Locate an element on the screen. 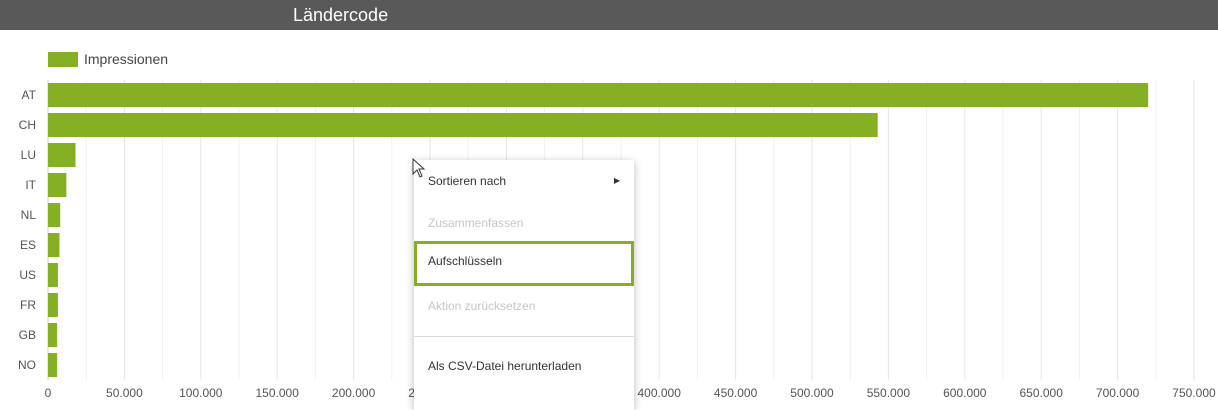 This screenshot has width=1218, height=410. bar-gb is located at coordinates (53, 335).